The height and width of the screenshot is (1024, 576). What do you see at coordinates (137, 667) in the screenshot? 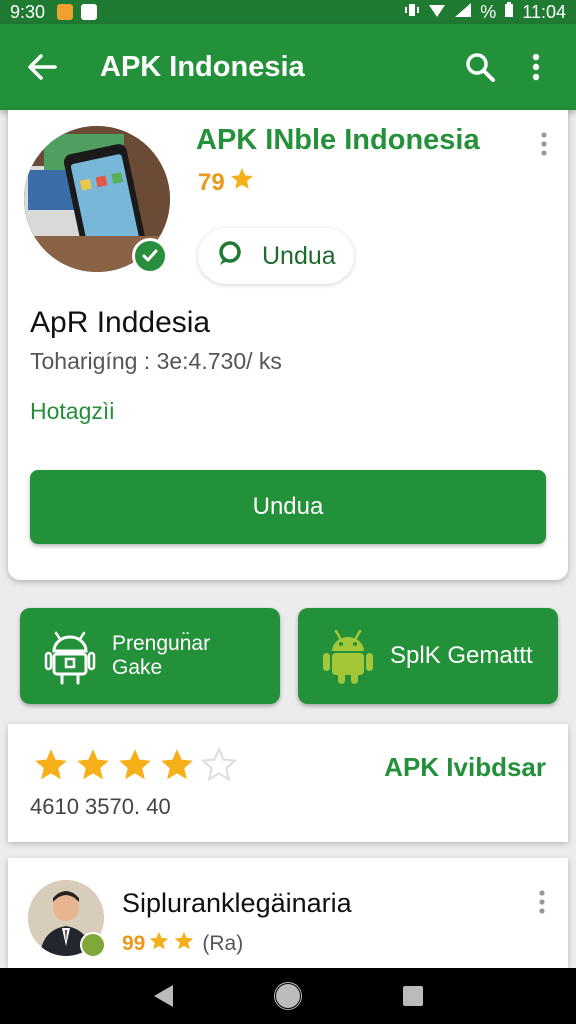
I see `game-button-label-line2: Gake` at bounding box center [137, 667].